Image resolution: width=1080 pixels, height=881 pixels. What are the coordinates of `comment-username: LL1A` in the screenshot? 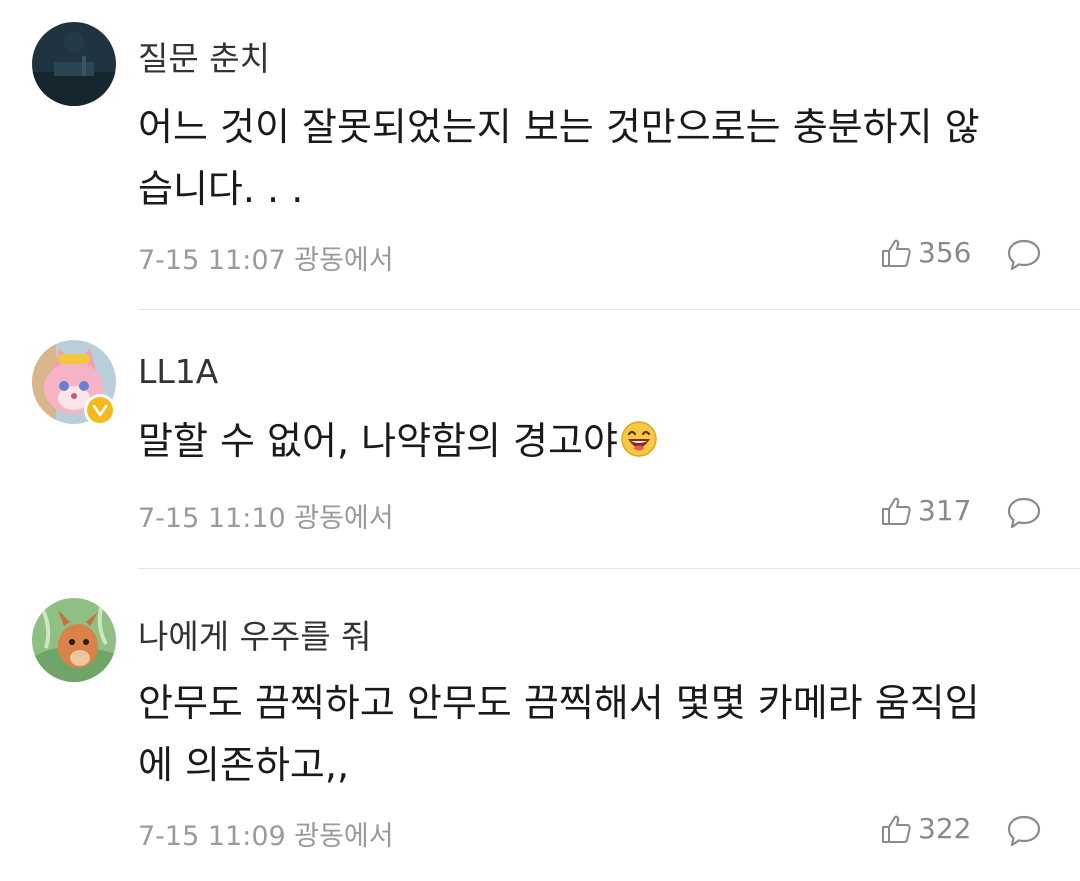 It's located at (178, 371).